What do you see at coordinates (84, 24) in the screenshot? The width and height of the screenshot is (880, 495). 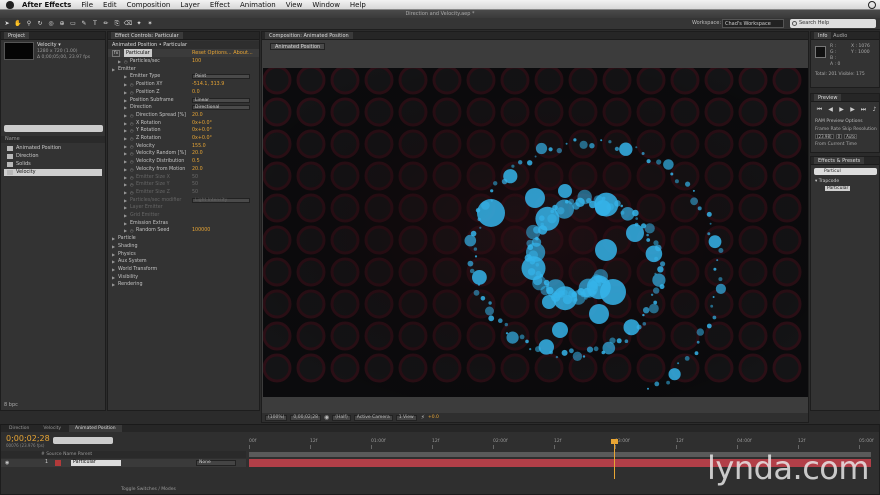 I see `pen-tool-icon: ✎` at bounding box center [84, 24].